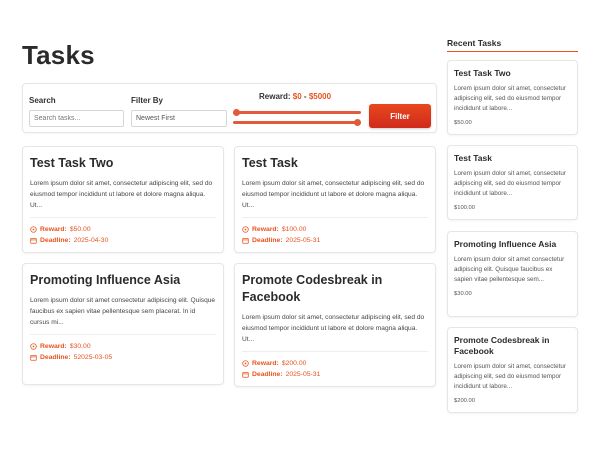 Image resolution: width=600 pixels, height=467 pixels. I want to click on search-input, so click(76, 118).